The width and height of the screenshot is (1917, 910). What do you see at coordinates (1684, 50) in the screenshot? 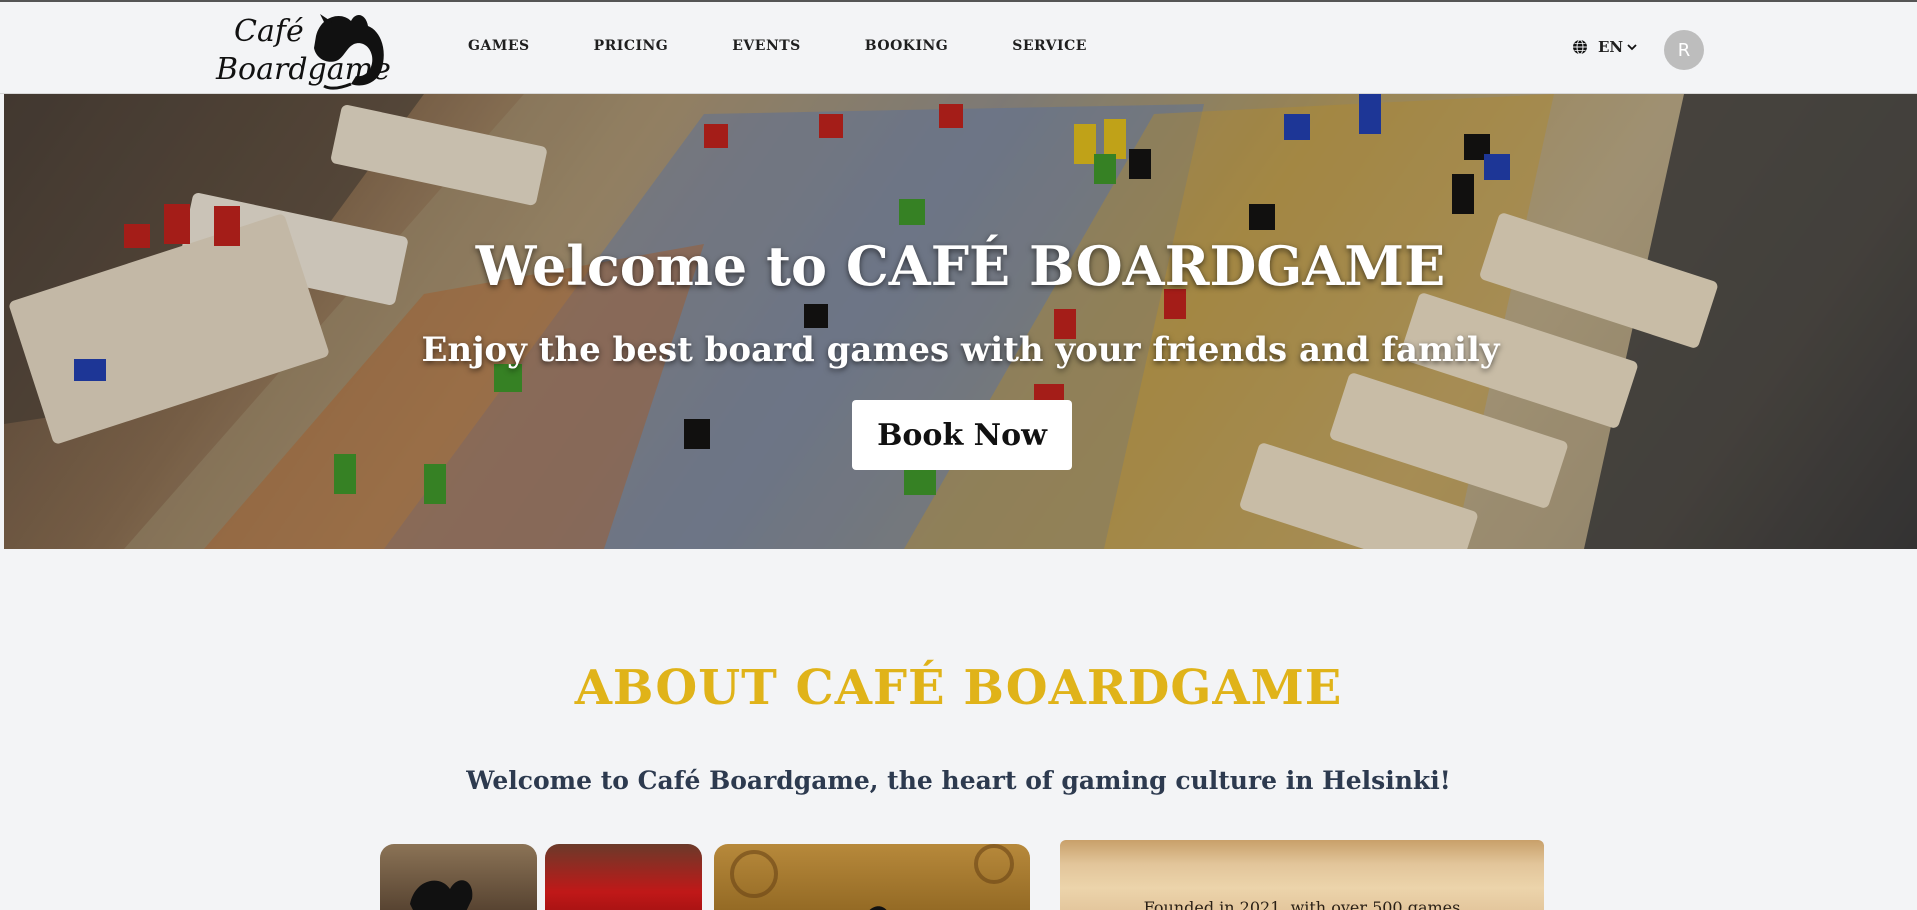
I see `avatar: R` at bounding box center [1684, 50].